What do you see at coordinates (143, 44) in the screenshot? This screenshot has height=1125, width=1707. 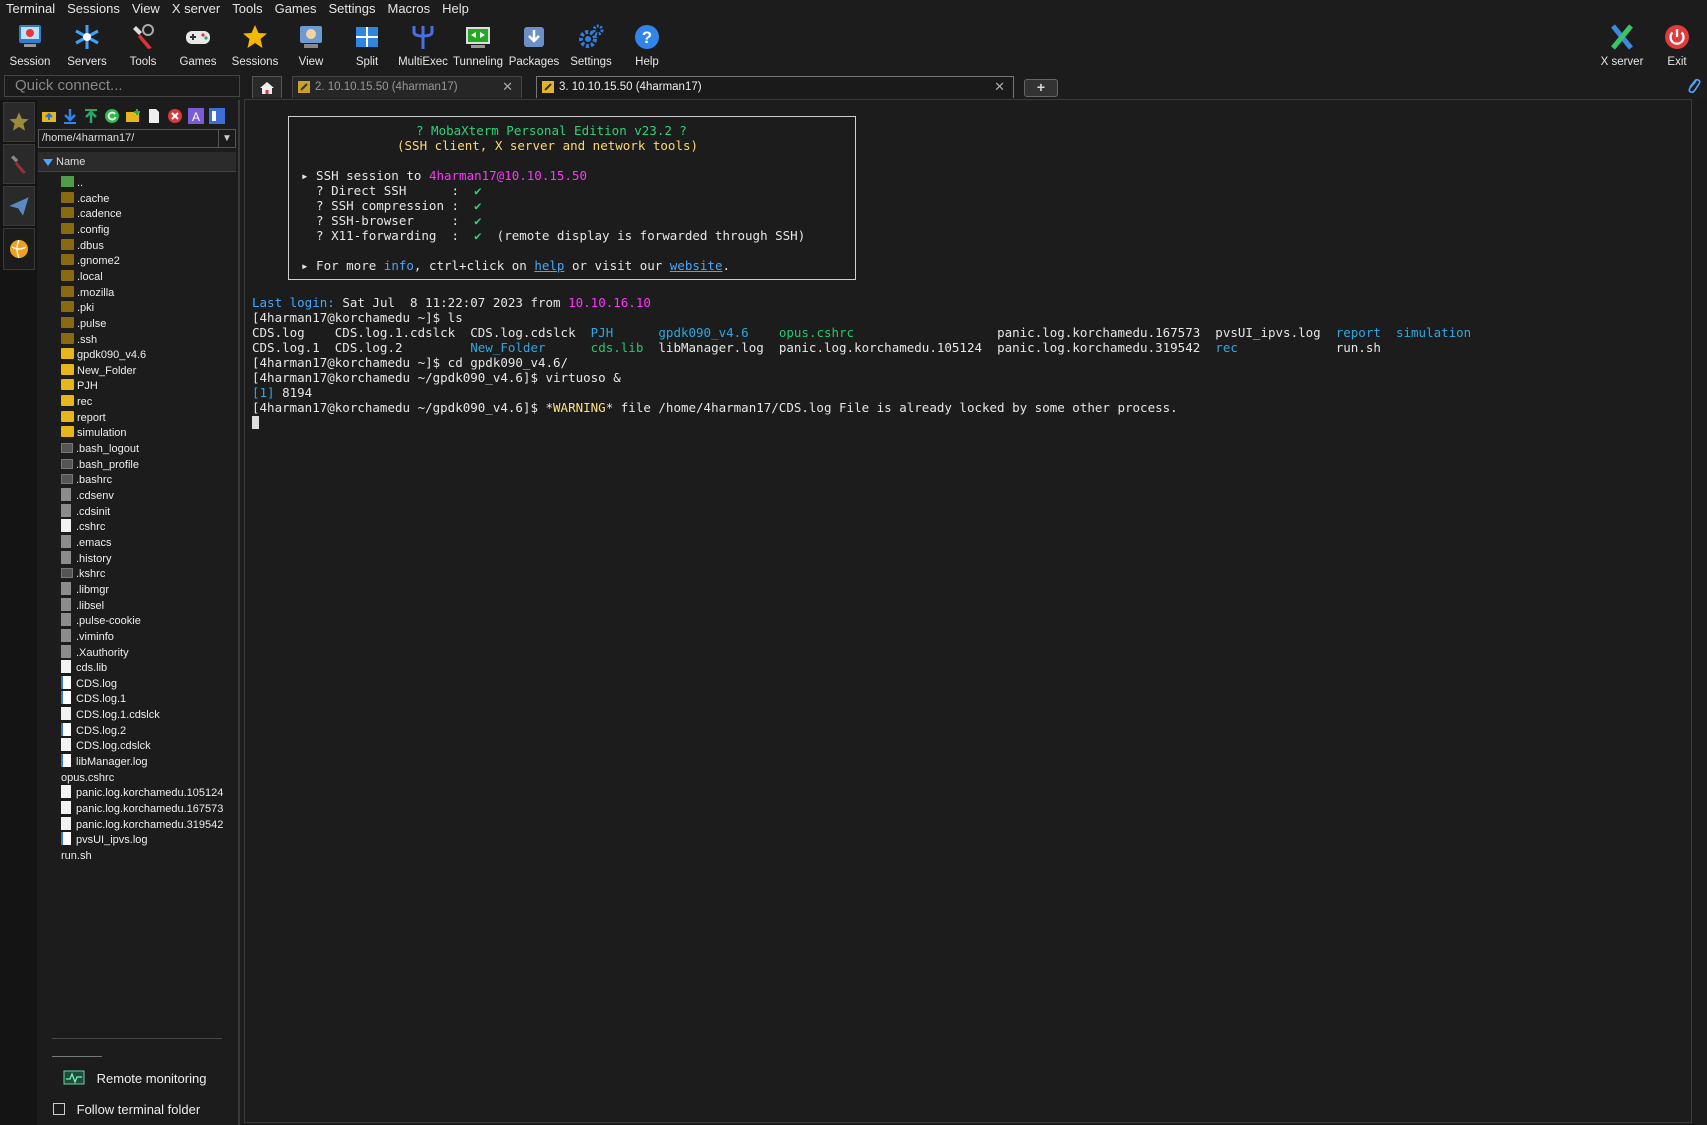 I see `tools-button: Tools` at bounding box center [143, 44].